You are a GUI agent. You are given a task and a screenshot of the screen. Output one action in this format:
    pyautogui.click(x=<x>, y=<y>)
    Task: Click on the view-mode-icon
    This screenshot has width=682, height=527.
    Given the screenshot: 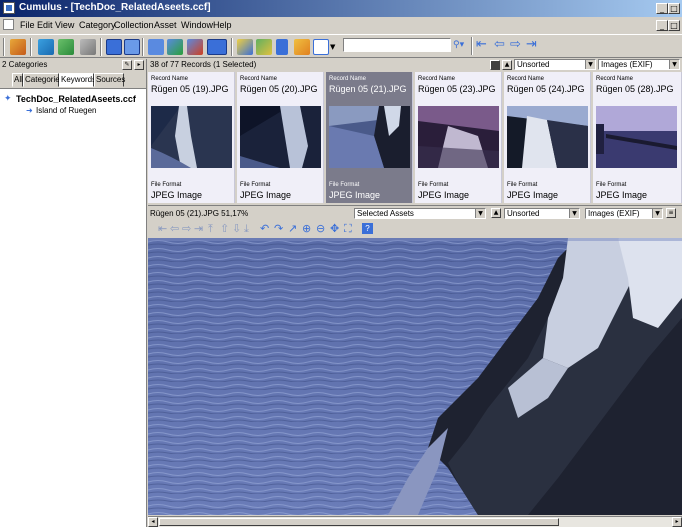 What is the action you would take?
    pyautogui.click(x=495, y=65)
    